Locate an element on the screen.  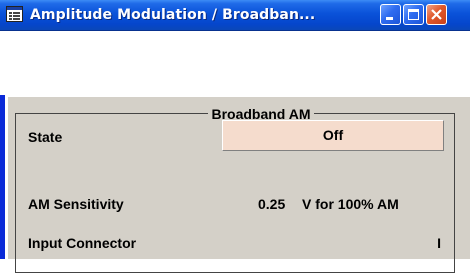
close-button is located at coordinates (436, 14).